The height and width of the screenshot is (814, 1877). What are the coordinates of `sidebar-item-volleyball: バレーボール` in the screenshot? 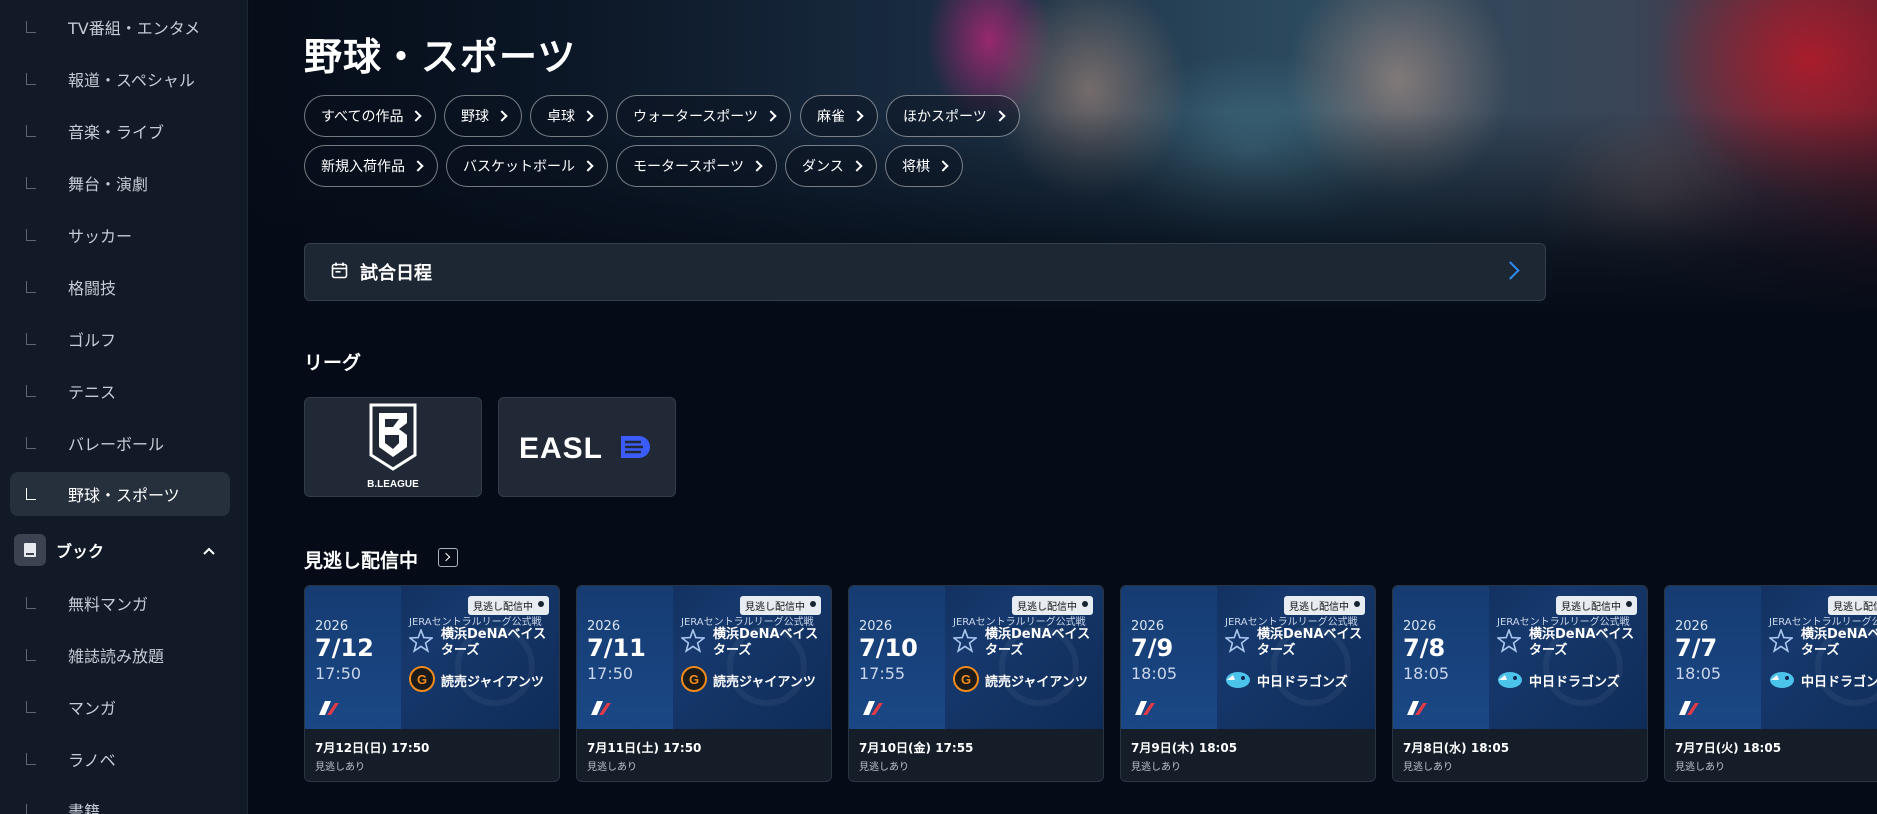 It's located at (120, 443).